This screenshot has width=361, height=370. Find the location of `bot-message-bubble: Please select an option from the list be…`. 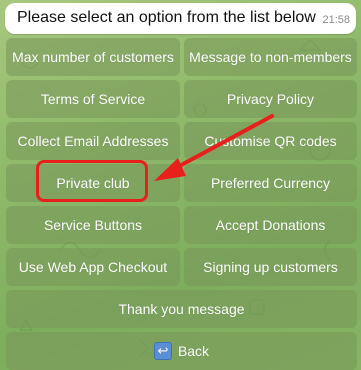

bot-message-bubble: Please select an option from the list be… is located at coordinates (180, 18).